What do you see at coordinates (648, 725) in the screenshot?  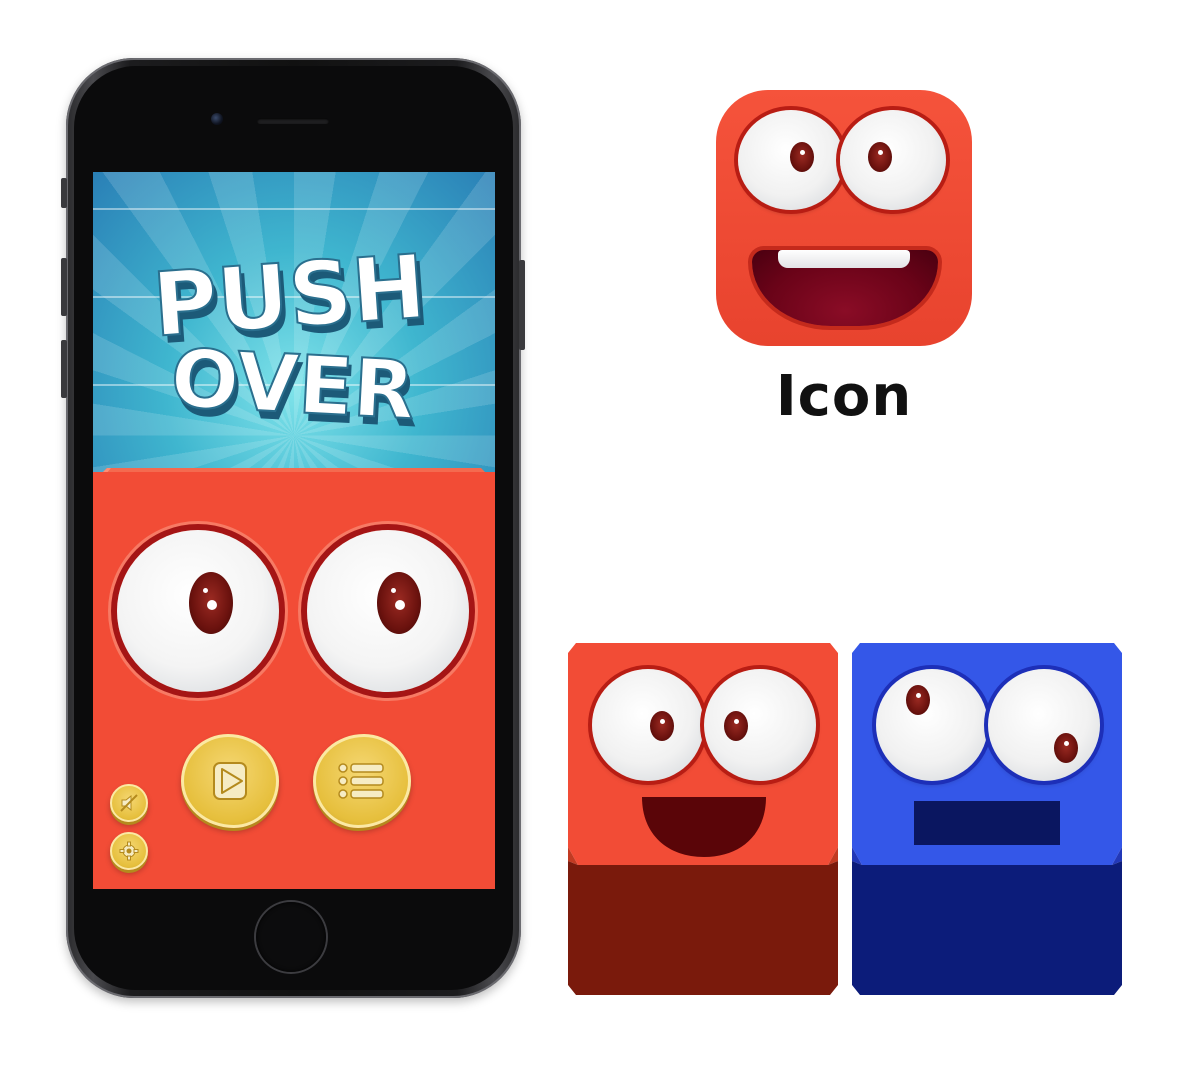 I see `red-block-left-eye` at bounding box center [648, 725].